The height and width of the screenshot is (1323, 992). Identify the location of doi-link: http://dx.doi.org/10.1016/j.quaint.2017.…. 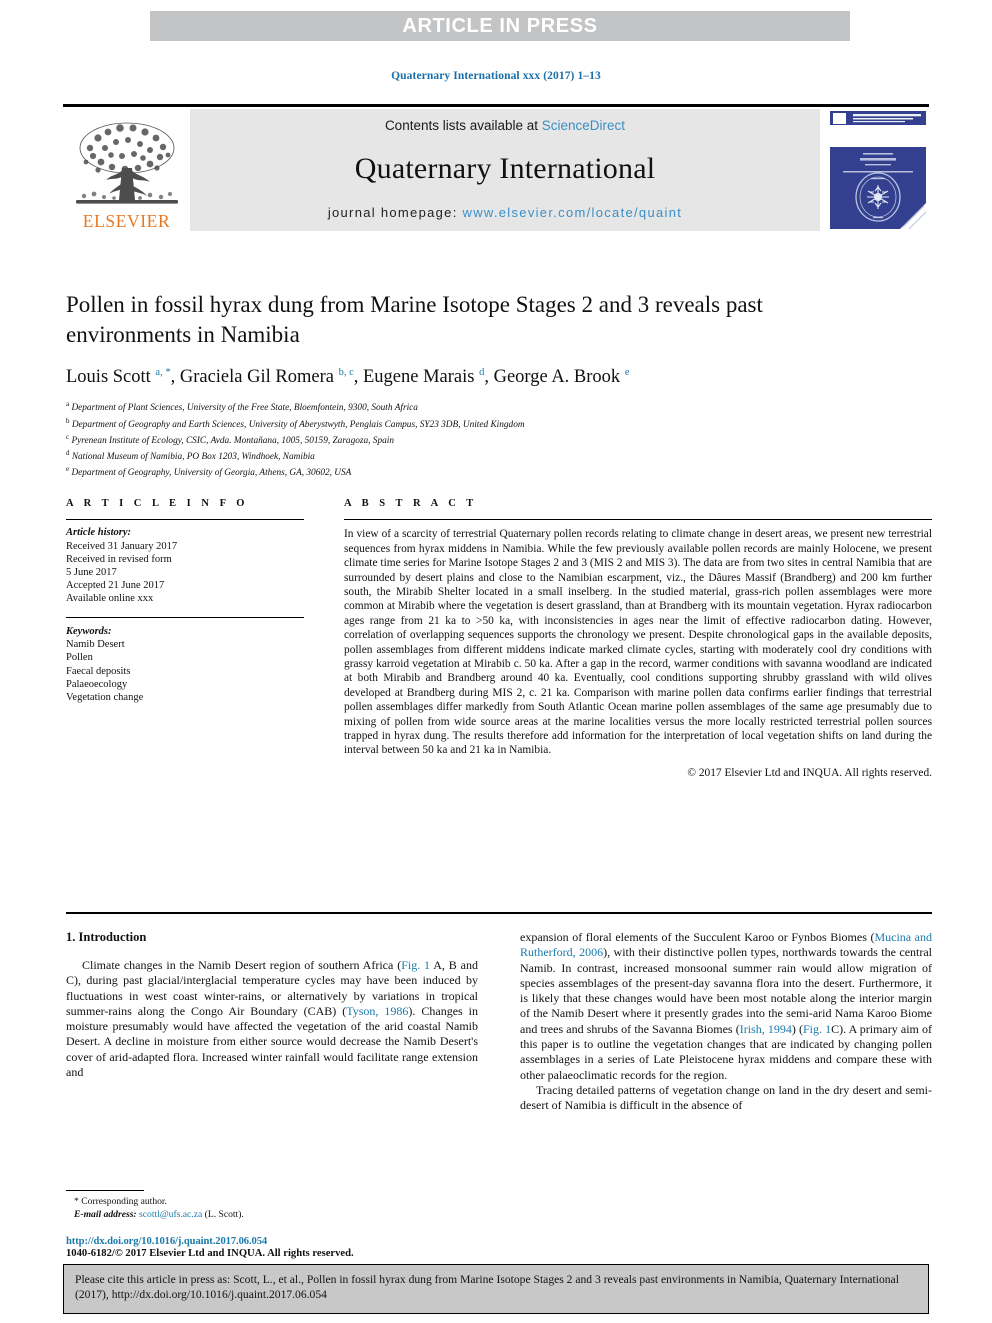
(301, 1241).